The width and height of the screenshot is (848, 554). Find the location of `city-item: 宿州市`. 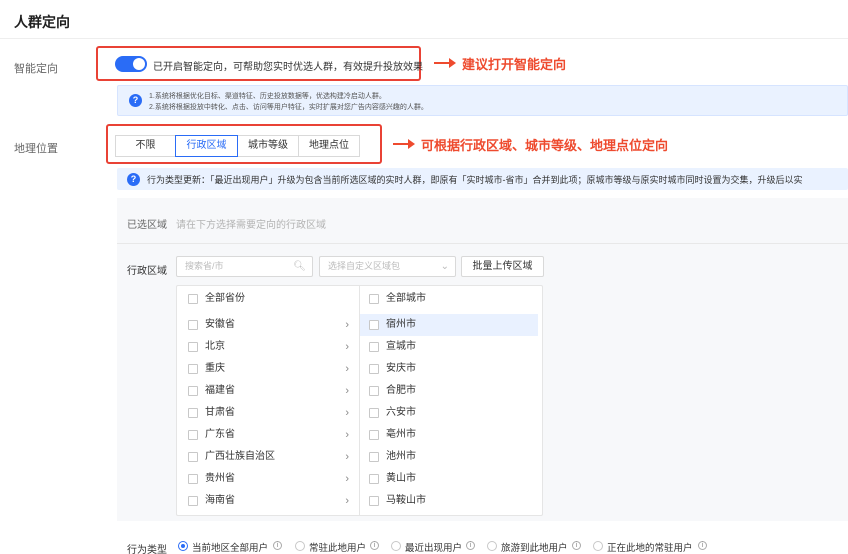

city-item: 宿州市 is located at coordinates (449, 325).